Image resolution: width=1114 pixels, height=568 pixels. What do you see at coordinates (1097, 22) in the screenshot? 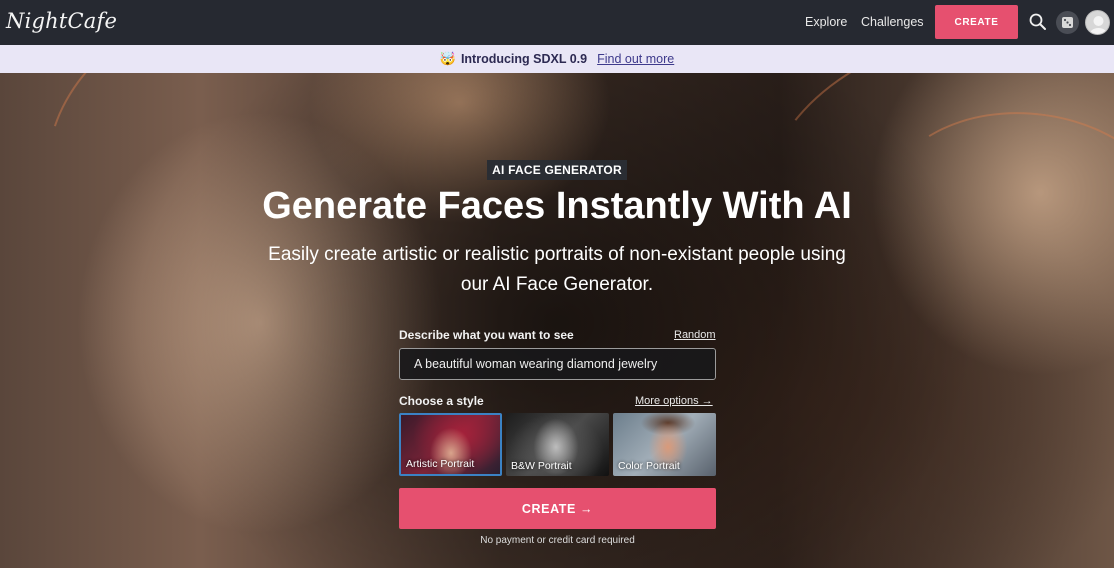
I see `avatar` at bounding box center [1097, 22].